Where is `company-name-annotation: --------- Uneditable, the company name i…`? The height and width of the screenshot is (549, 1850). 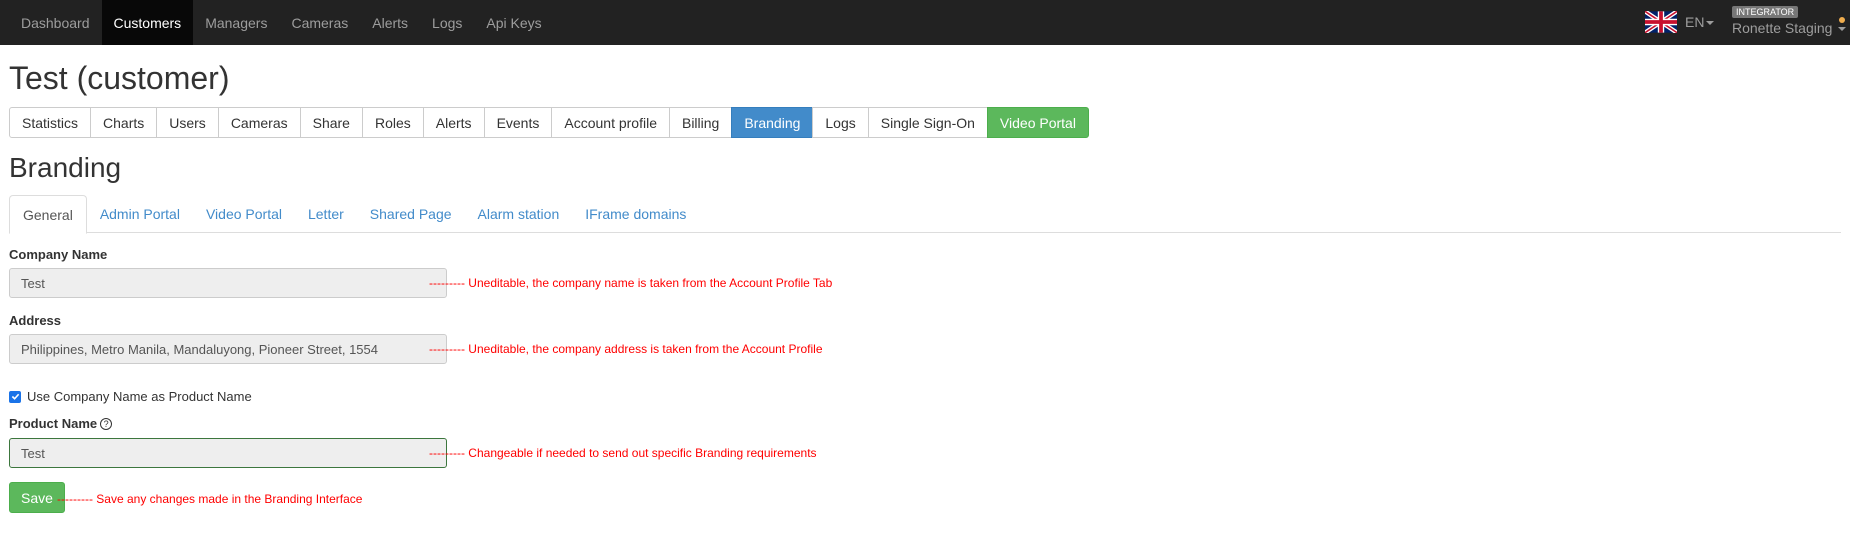
company-name-annotation: --------- Uneditable, the company name i… is located at coordinates (631, 283).